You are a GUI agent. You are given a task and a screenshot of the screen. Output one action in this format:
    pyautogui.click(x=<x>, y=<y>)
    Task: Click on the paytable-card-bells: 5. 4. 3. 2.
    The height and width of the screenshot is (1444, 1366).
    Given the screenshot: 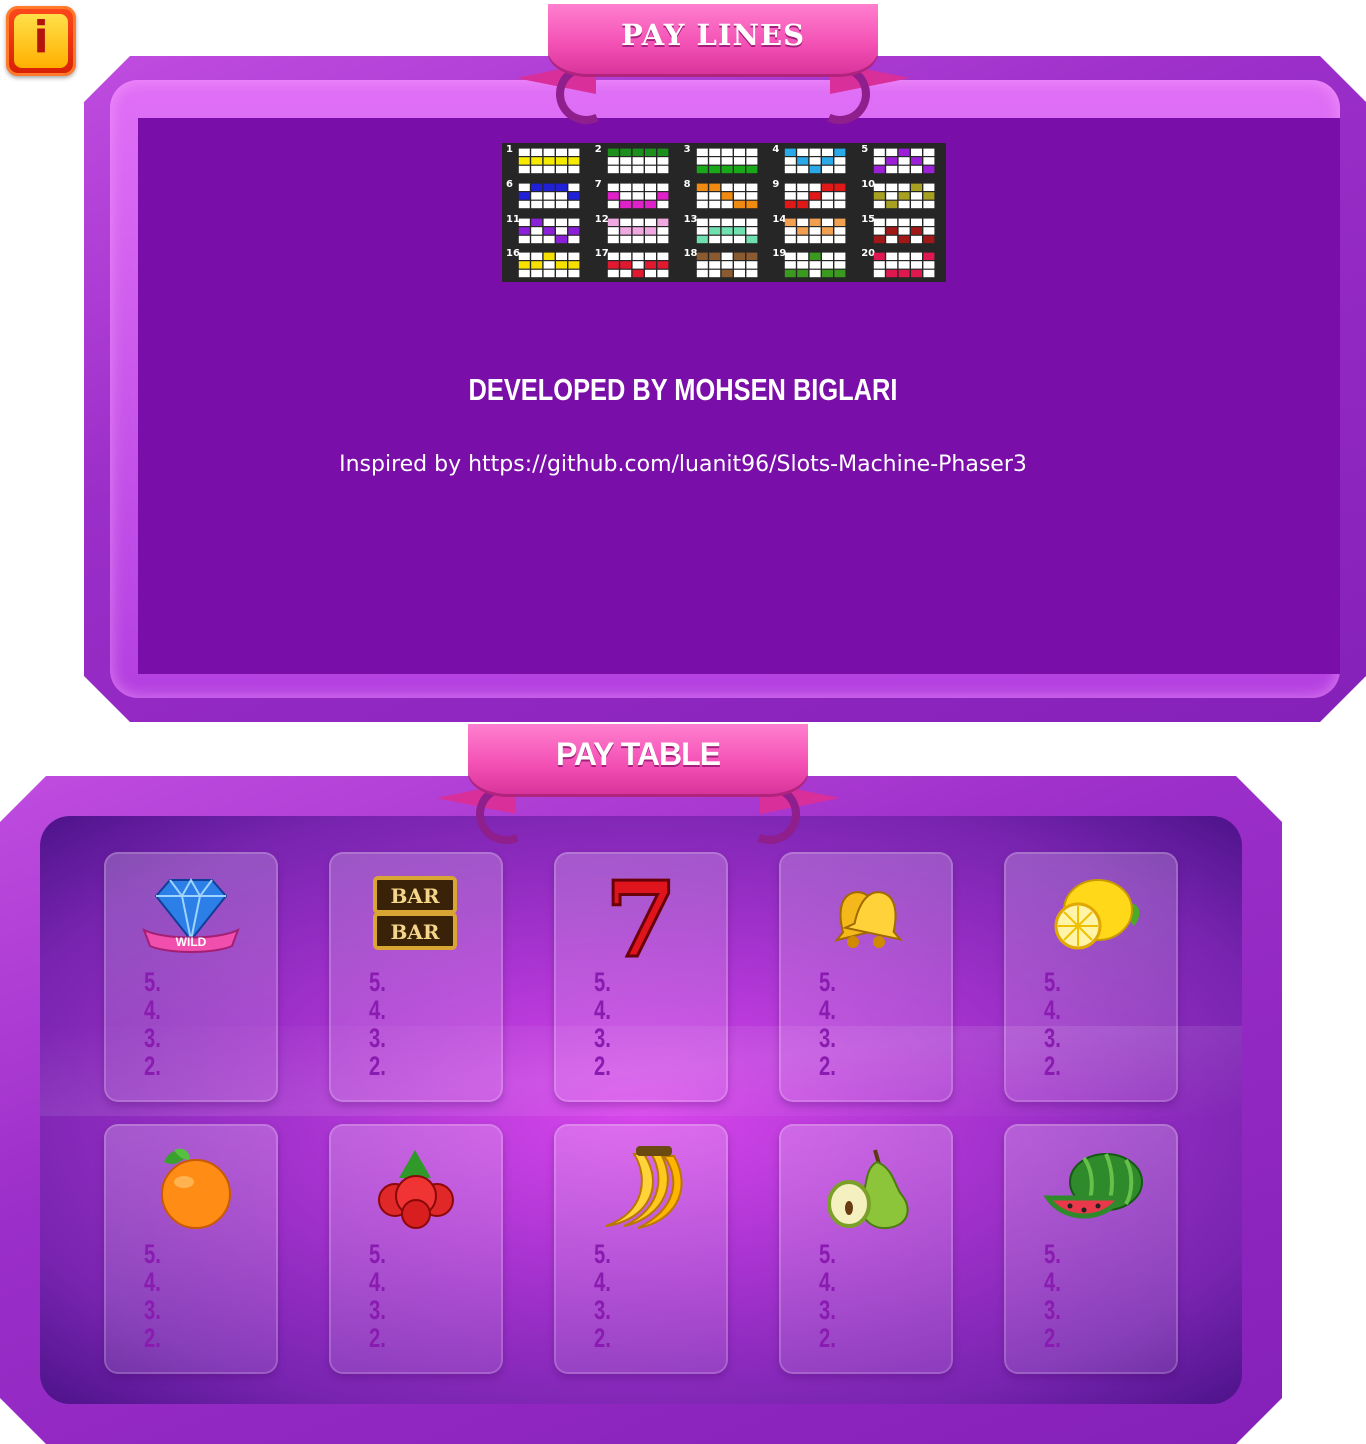 What is the action you would take?
    pyautogui.click(x=866, y=977)
    